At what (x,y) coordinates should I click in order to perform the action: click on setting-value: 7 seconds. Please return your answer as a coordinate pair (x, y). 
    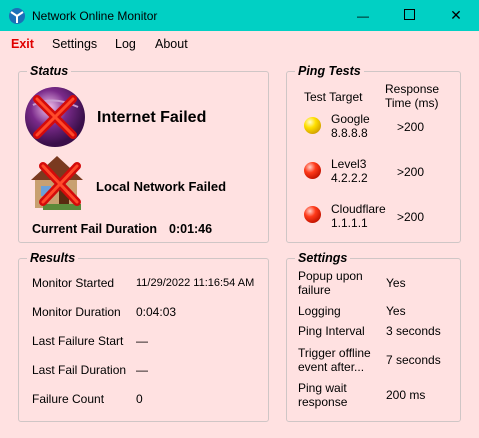
    Looking at the image, I should click on (413, 360).